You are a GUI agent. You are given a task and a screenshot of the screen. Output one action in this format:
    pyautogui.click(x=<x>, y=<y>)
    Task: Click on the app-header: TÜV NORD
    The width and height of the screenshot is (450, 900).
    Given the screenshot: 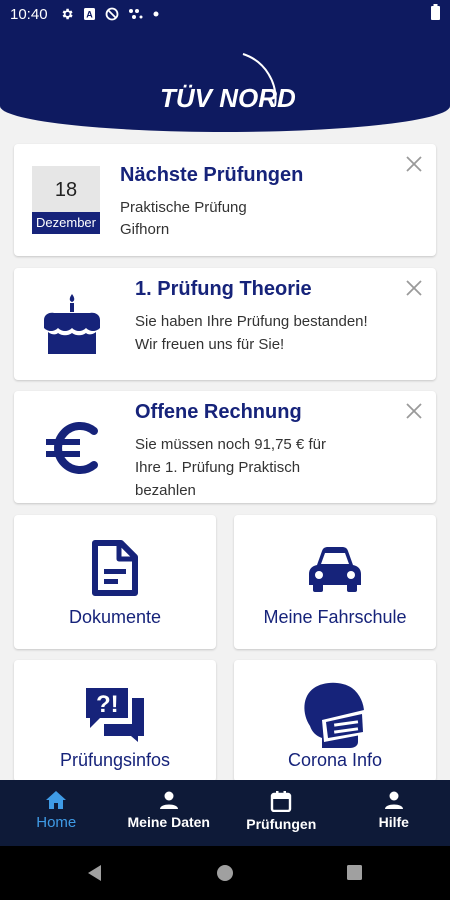 What is the action you would take?
    pyautogui.click(x=225, y=80)
    